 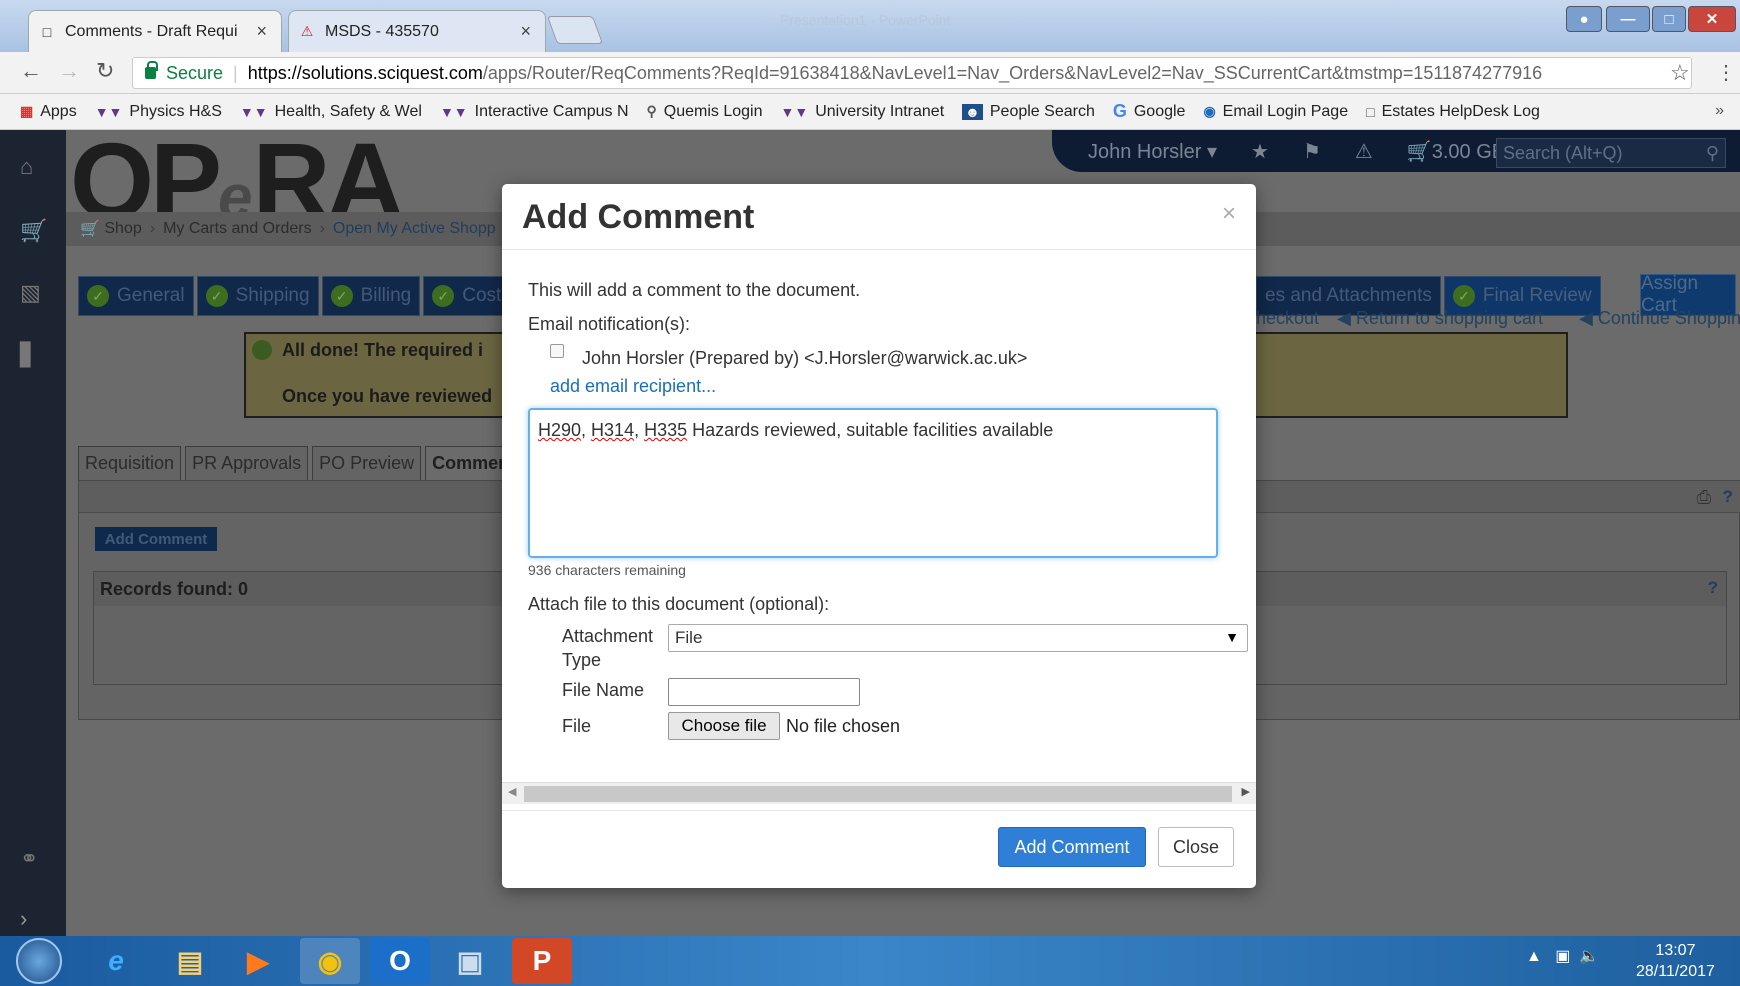 What do you see at coordinates (1453, 112) in the screenshot?
I see `bookmark-estates: □ Estates HelpDesk Log` at bounding box center [1453, 112].